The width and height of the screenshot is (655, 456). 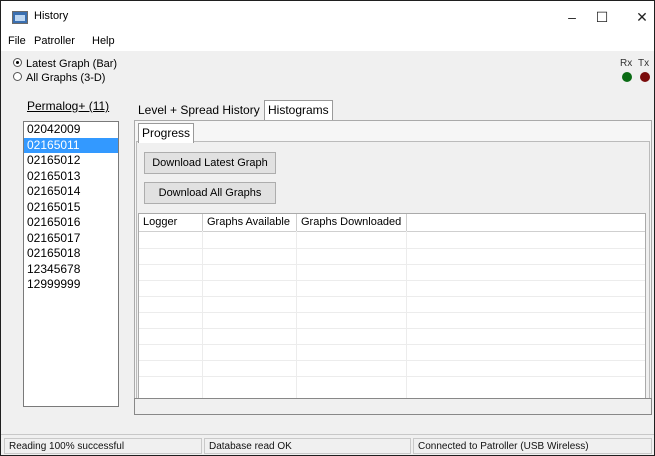 What do you see at coordinates (71, 161) in the screenshot?
I see `list-item: 02165012` at bounding box center [71, 161].